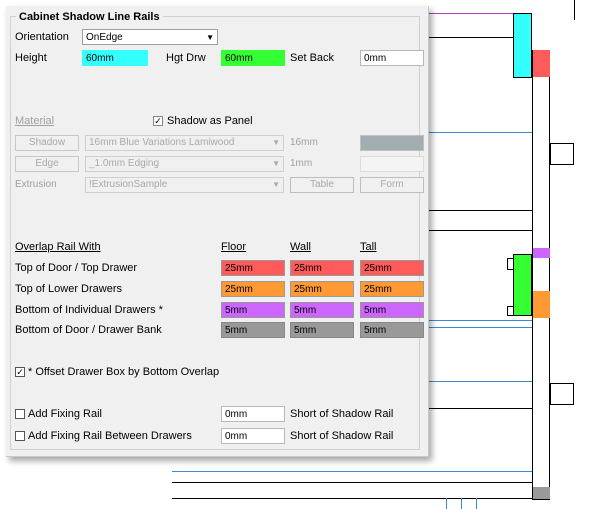 The width and height of the screenshot is (601, 509). I want to click on column-wall: Wall, so click(300, 247).